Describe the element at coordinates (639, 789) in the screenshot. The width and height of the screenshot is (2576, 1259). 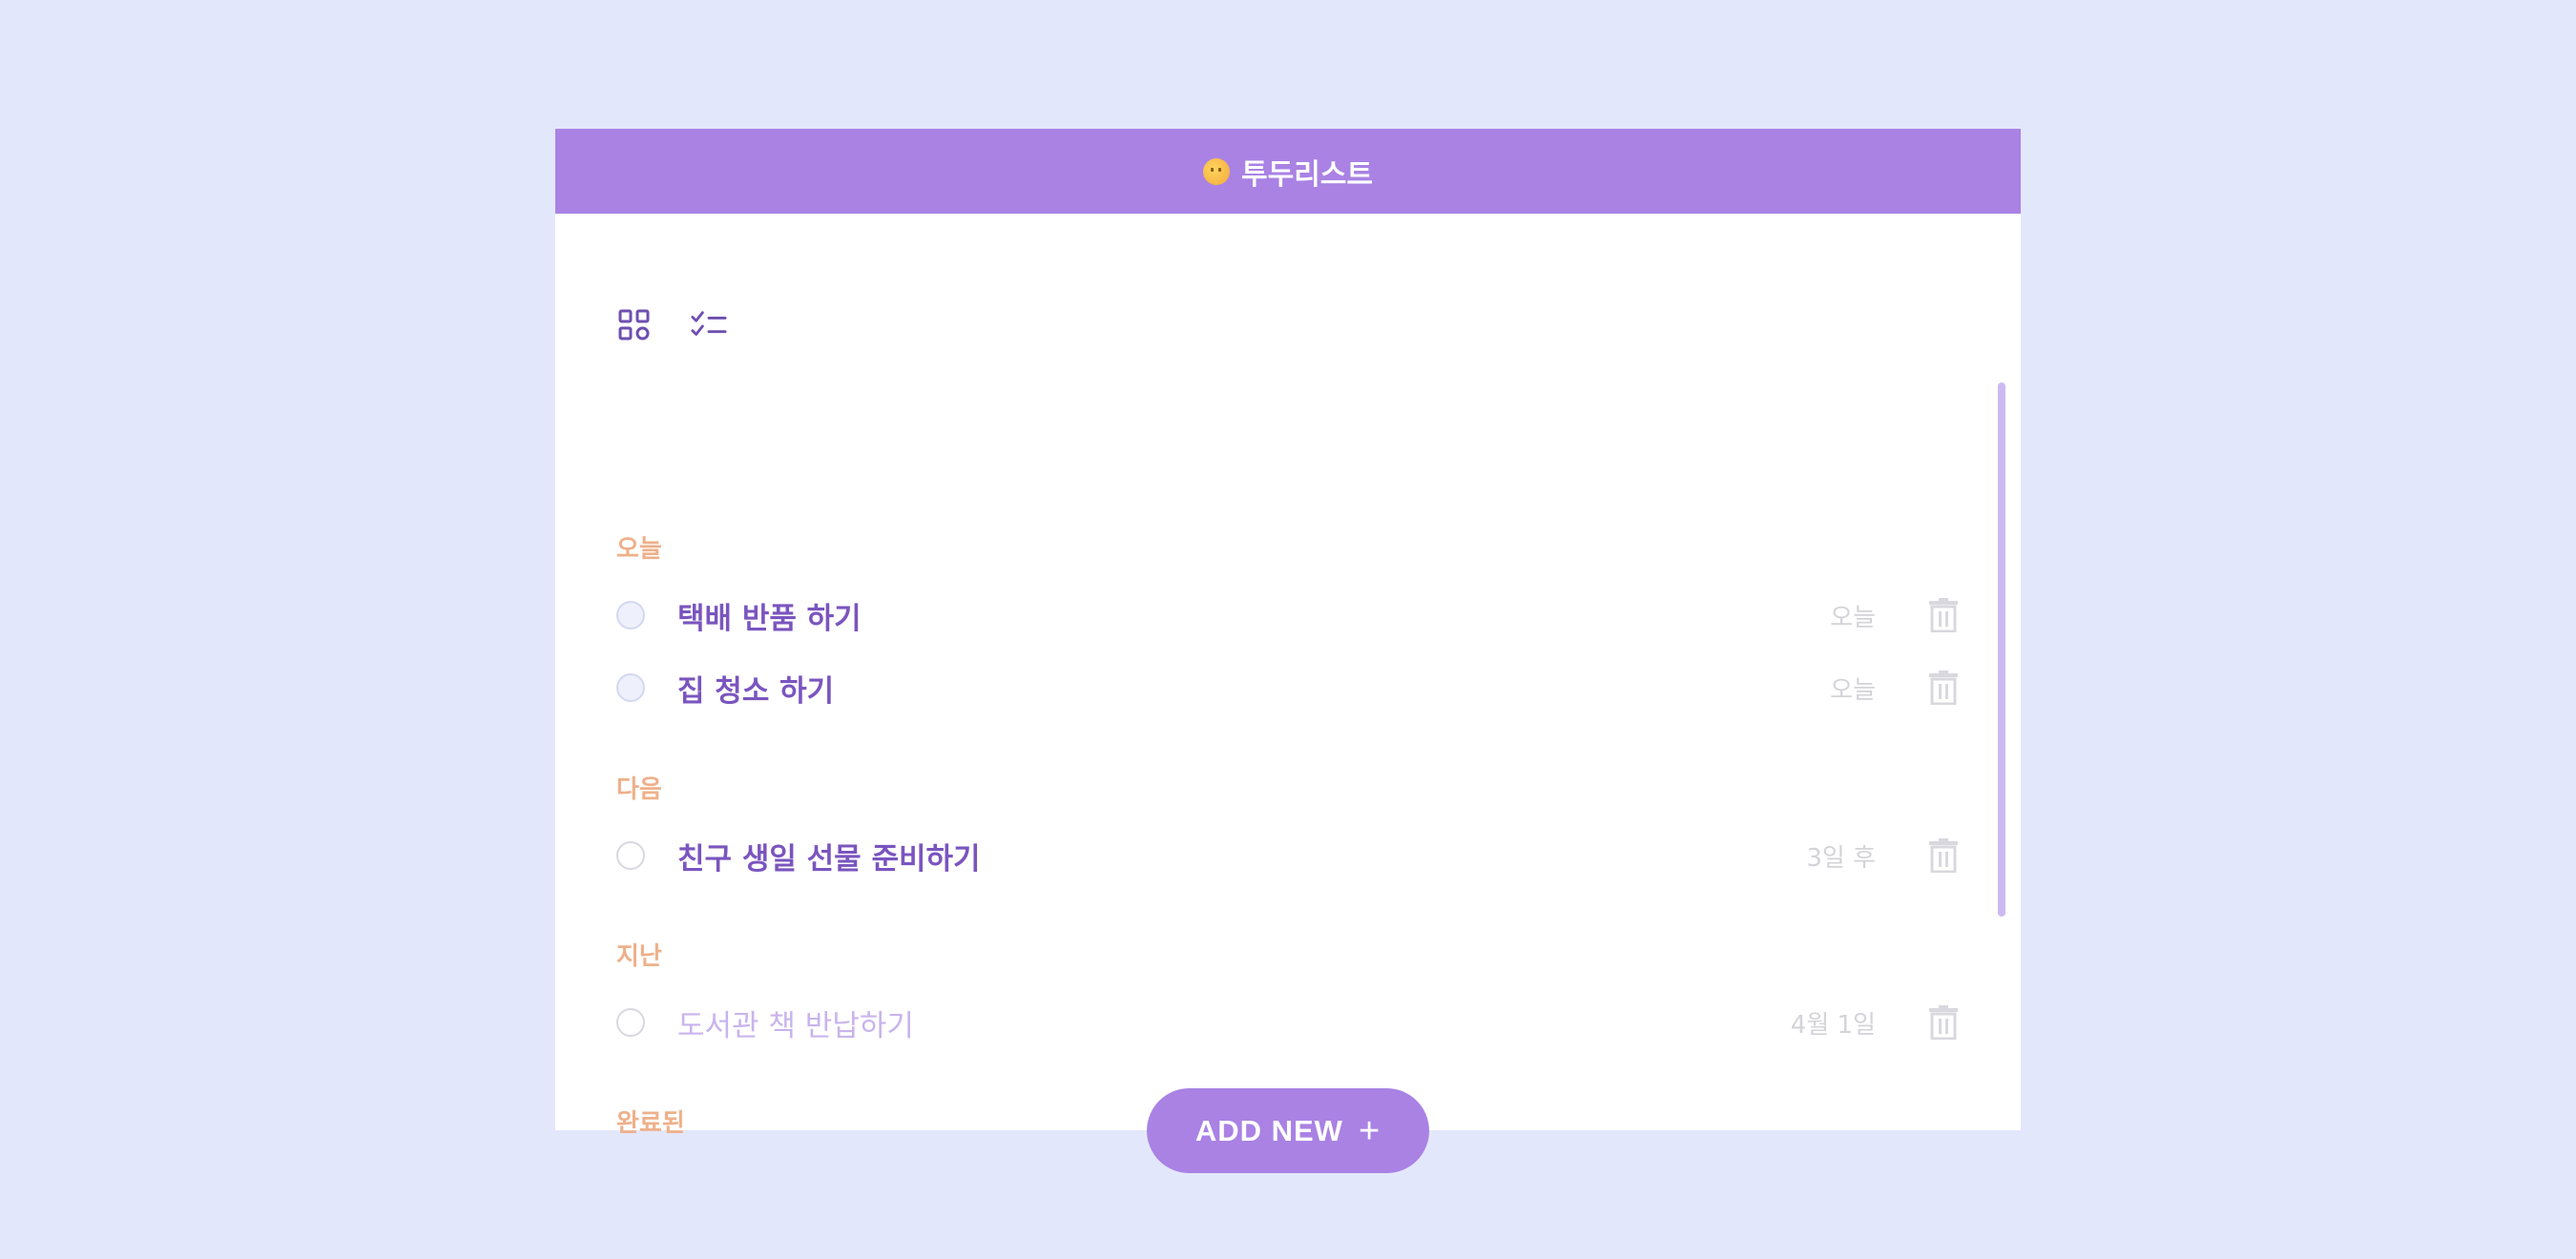
I see `group-title-next: 다음` at that location.